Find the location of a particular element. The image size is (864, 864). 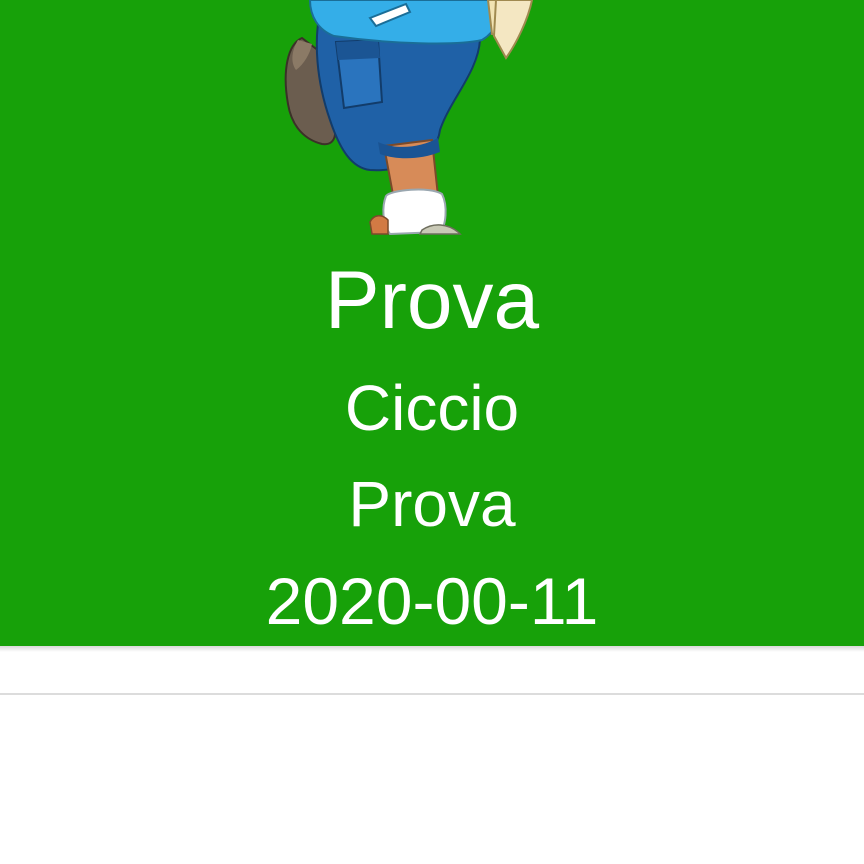

cartoon-boy-image is located at coordinates (409, 118).